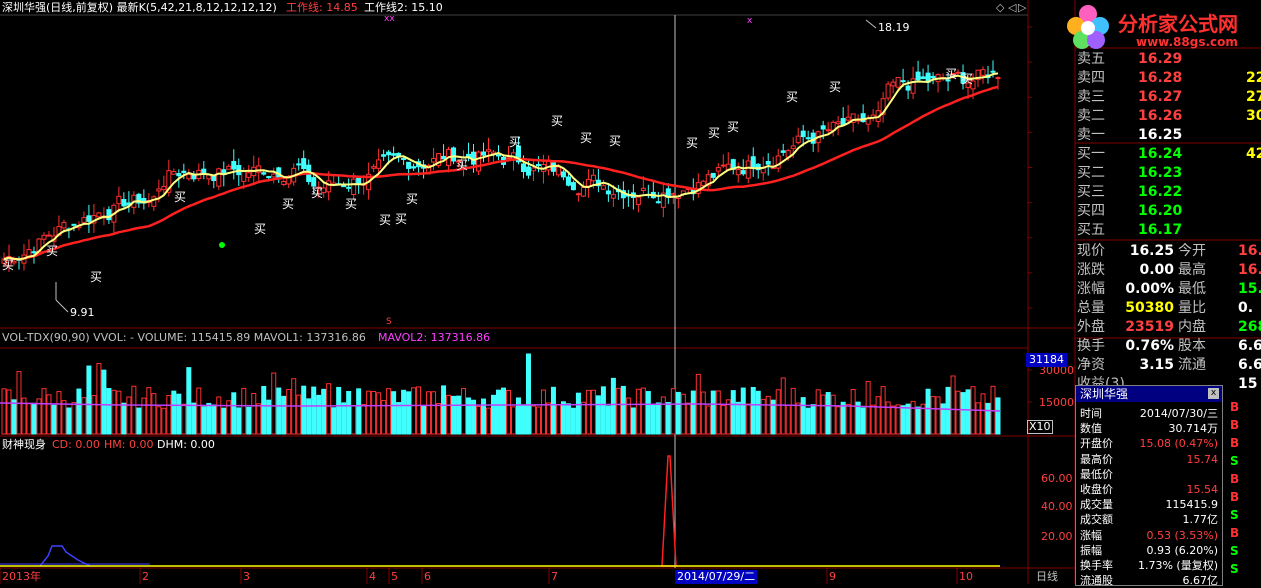  I want to click on popup-row: 换手率 1.73% (量复权), so click(1149, 565).